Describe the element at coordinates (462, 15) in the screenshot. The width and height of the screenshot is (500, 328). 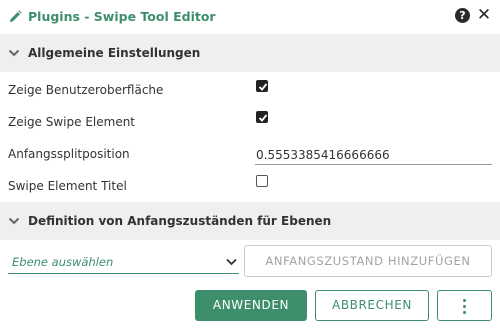
I see `help-circle-icon: ?` at that location.